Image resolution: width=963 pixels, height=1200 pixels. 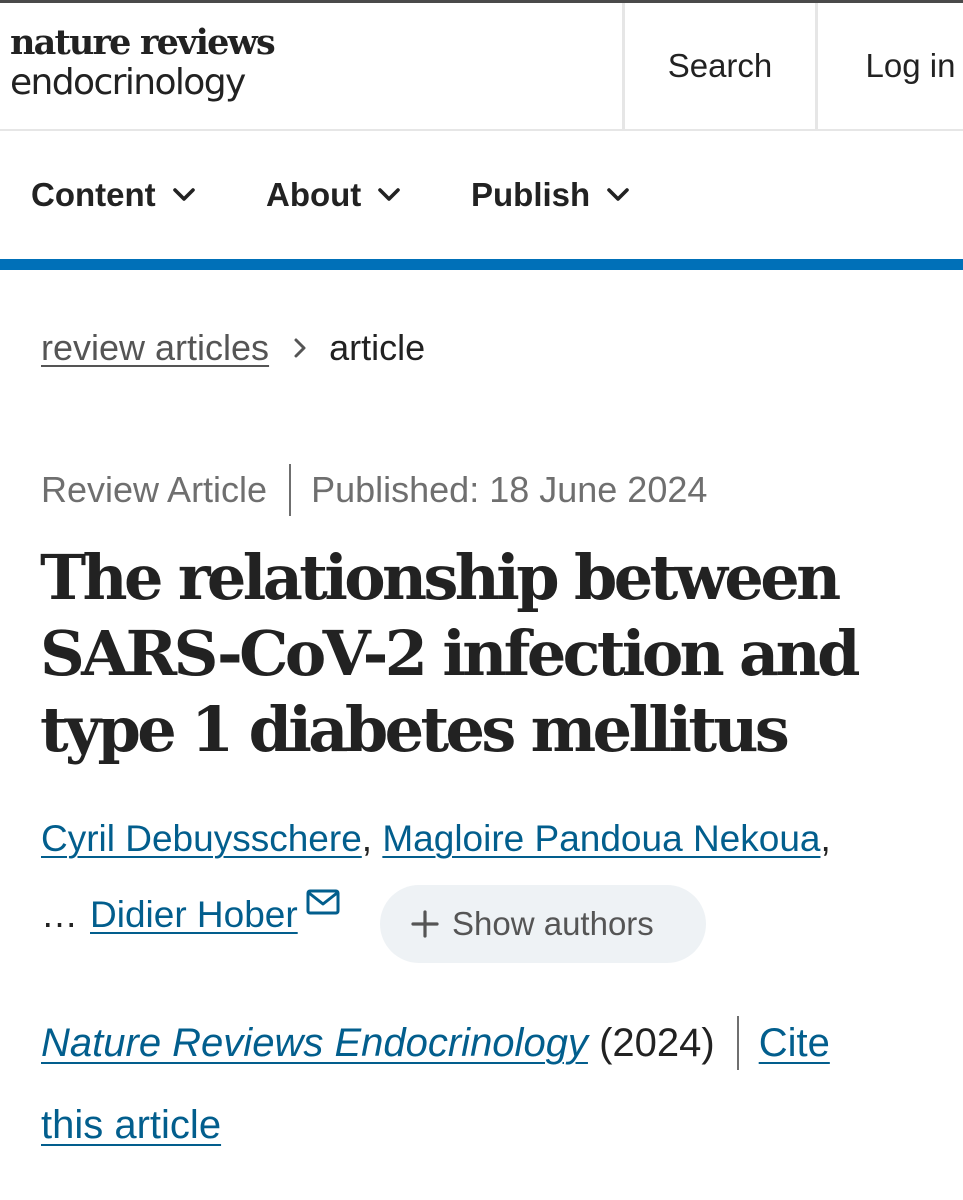 What do you see at coordinates (290, 490) in the screenshot?
I see `meta-divider` at bounding box center [290, 490].